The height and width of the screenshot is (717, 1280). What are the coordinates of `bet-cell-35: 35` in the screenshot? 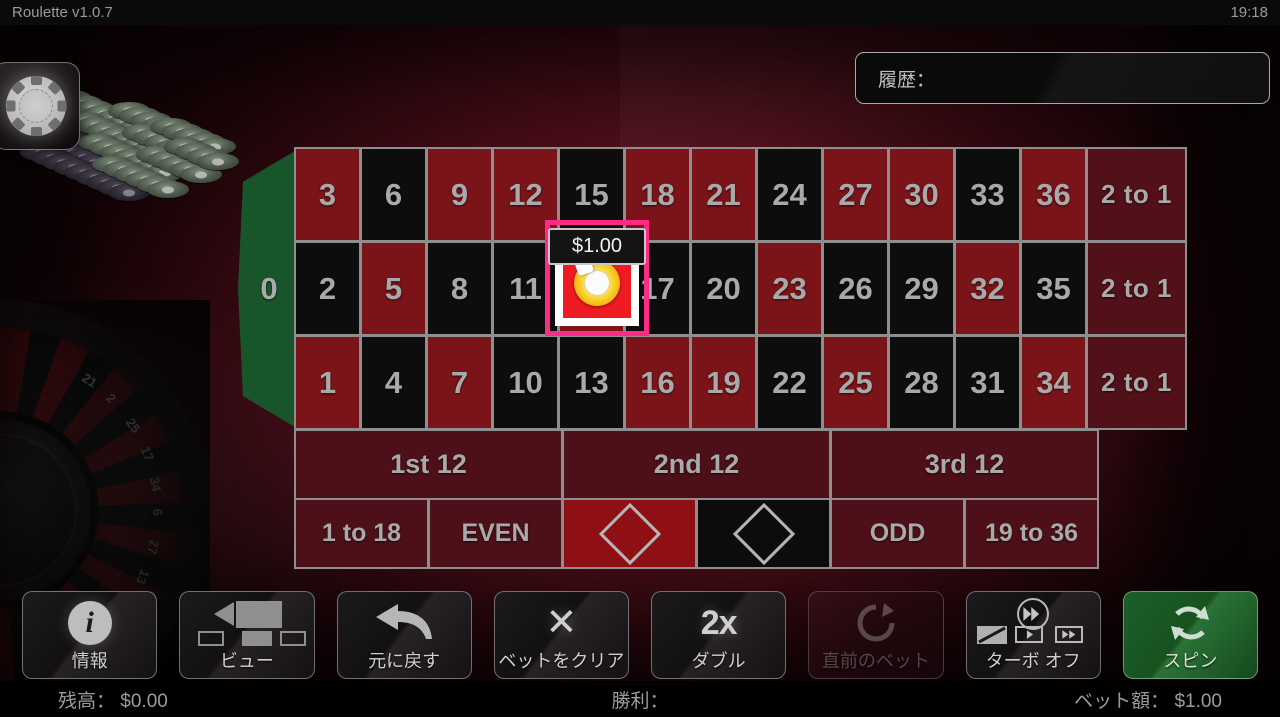 It's located at (1053, 288).